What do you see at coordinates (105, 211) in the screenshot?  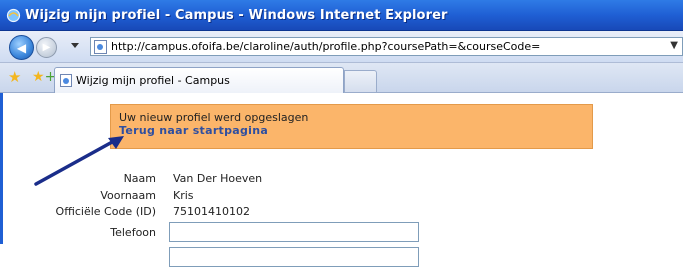 I see `official-code-label: Officiële Code (ID)` at bounding box center [105, 211].